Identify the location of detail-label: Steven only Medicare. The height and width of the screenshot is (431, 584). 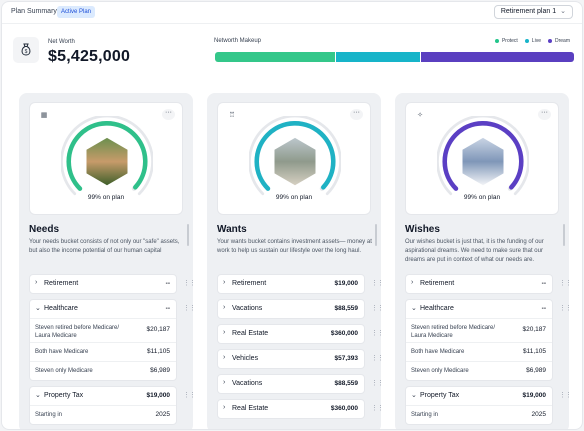
(64, 371).